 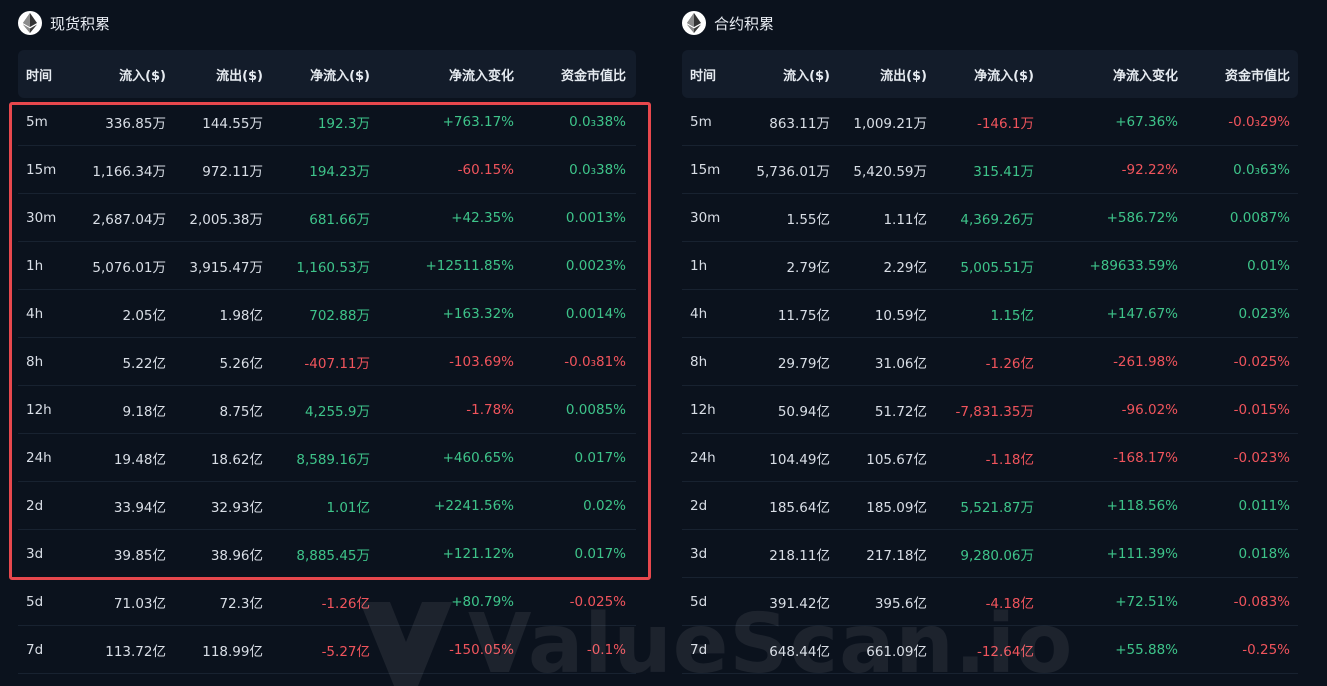 I want to click on cell-outflow: 1.11亿, so click(x=905, y=219).